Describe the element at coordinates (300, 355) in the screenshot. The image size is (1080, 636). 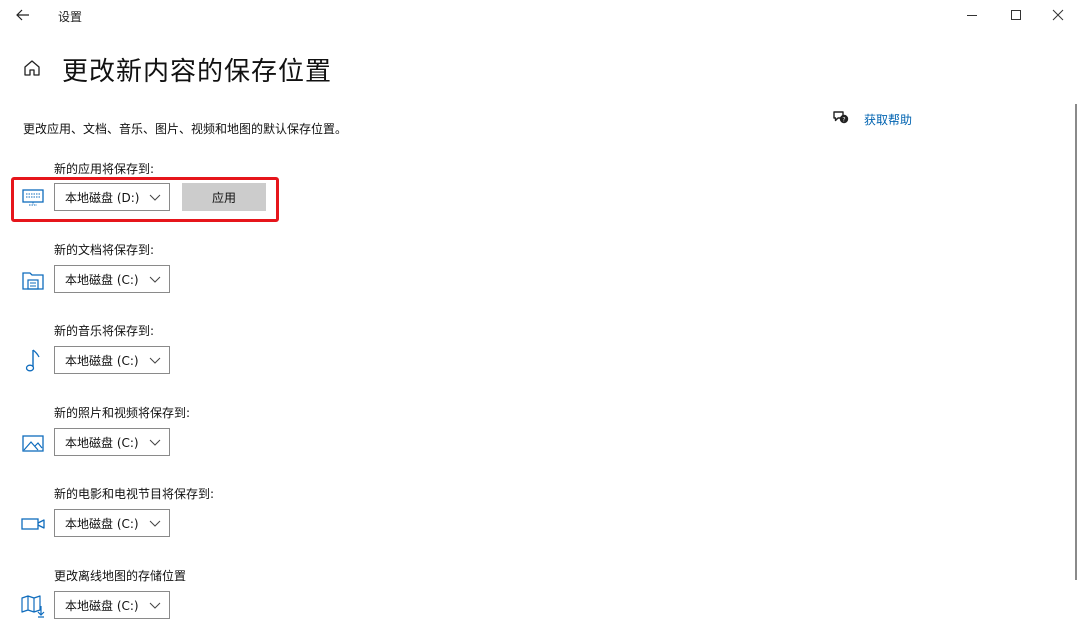
I see `section-music: 新的音乐将保存到: 本地磁盘 (C:)` at that location.